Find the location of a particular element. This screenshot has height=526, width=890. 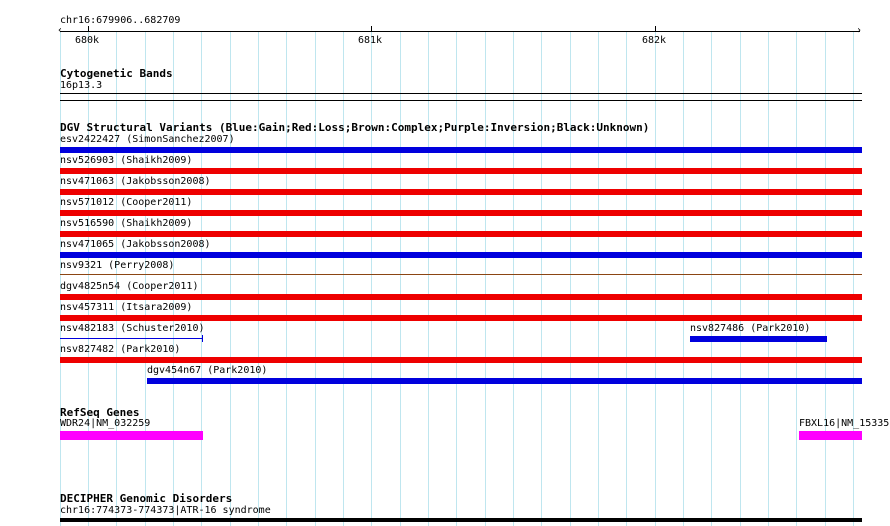

gene-label: WDR24|NM_032259 is located at coordinates (105, 424).